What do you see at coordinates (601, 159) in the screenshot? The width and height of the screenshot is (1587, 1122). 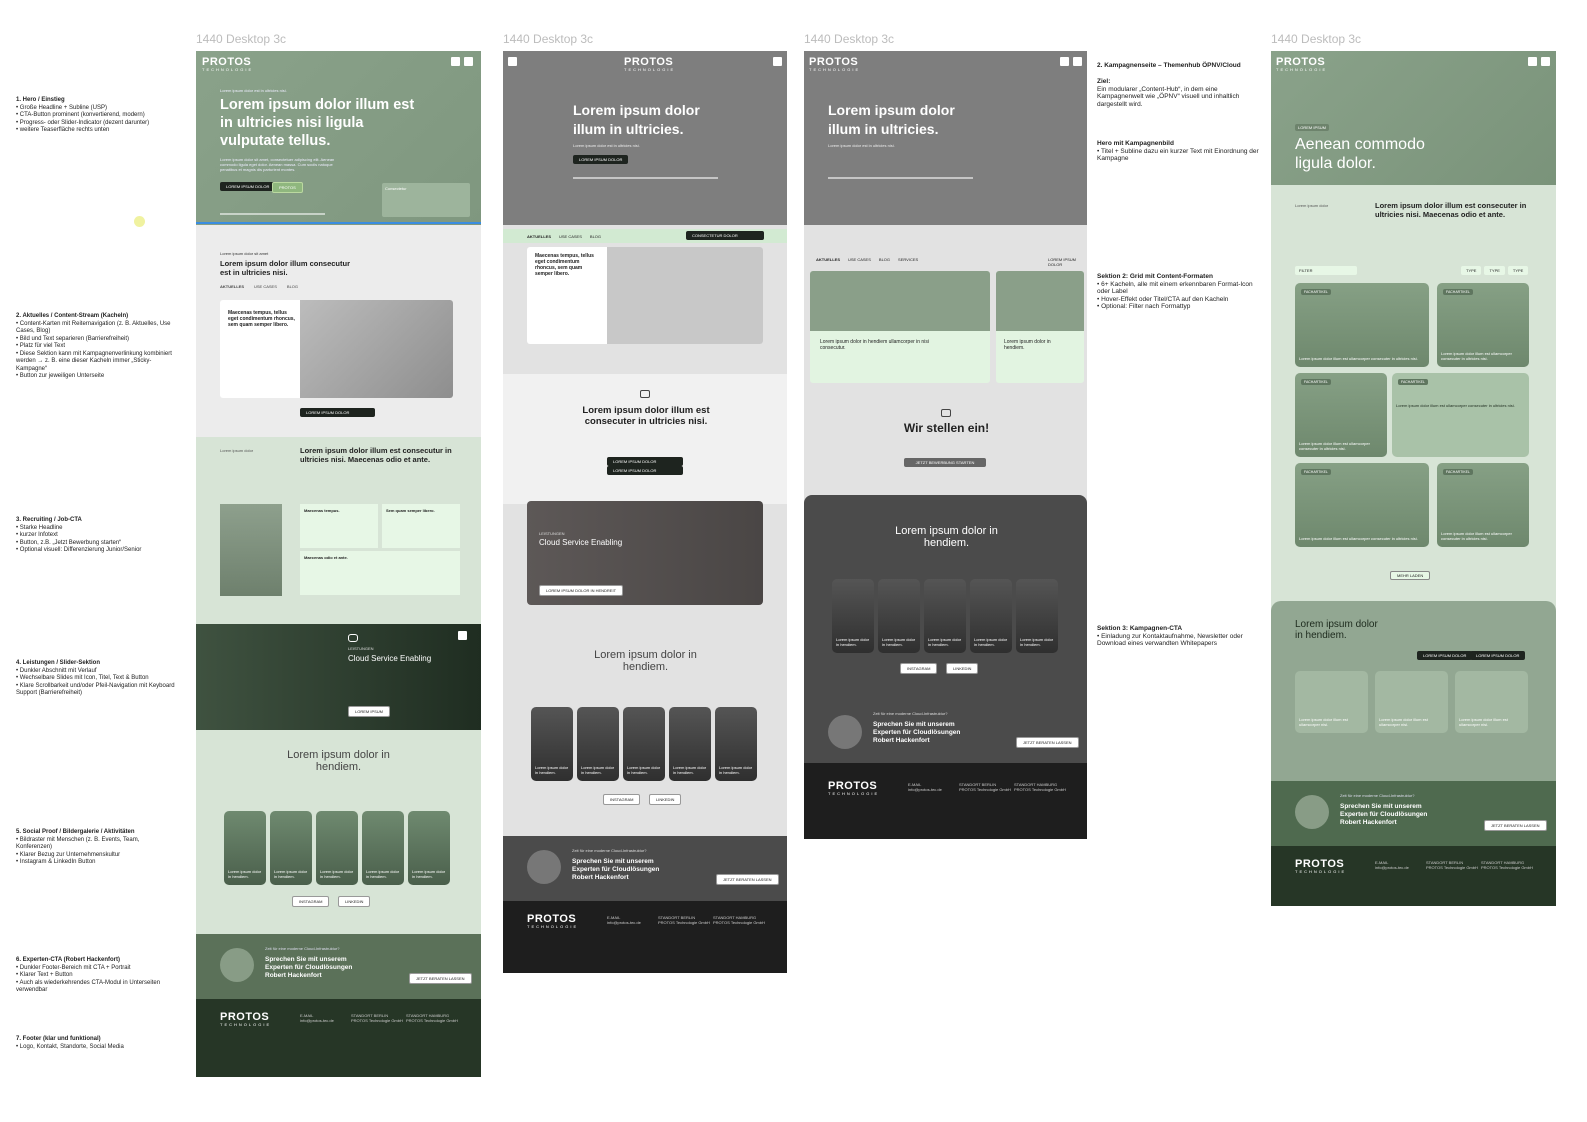 I see `f2-hero-button: LOREM IPSUM DOLOR` at bounding box center [601, 159].